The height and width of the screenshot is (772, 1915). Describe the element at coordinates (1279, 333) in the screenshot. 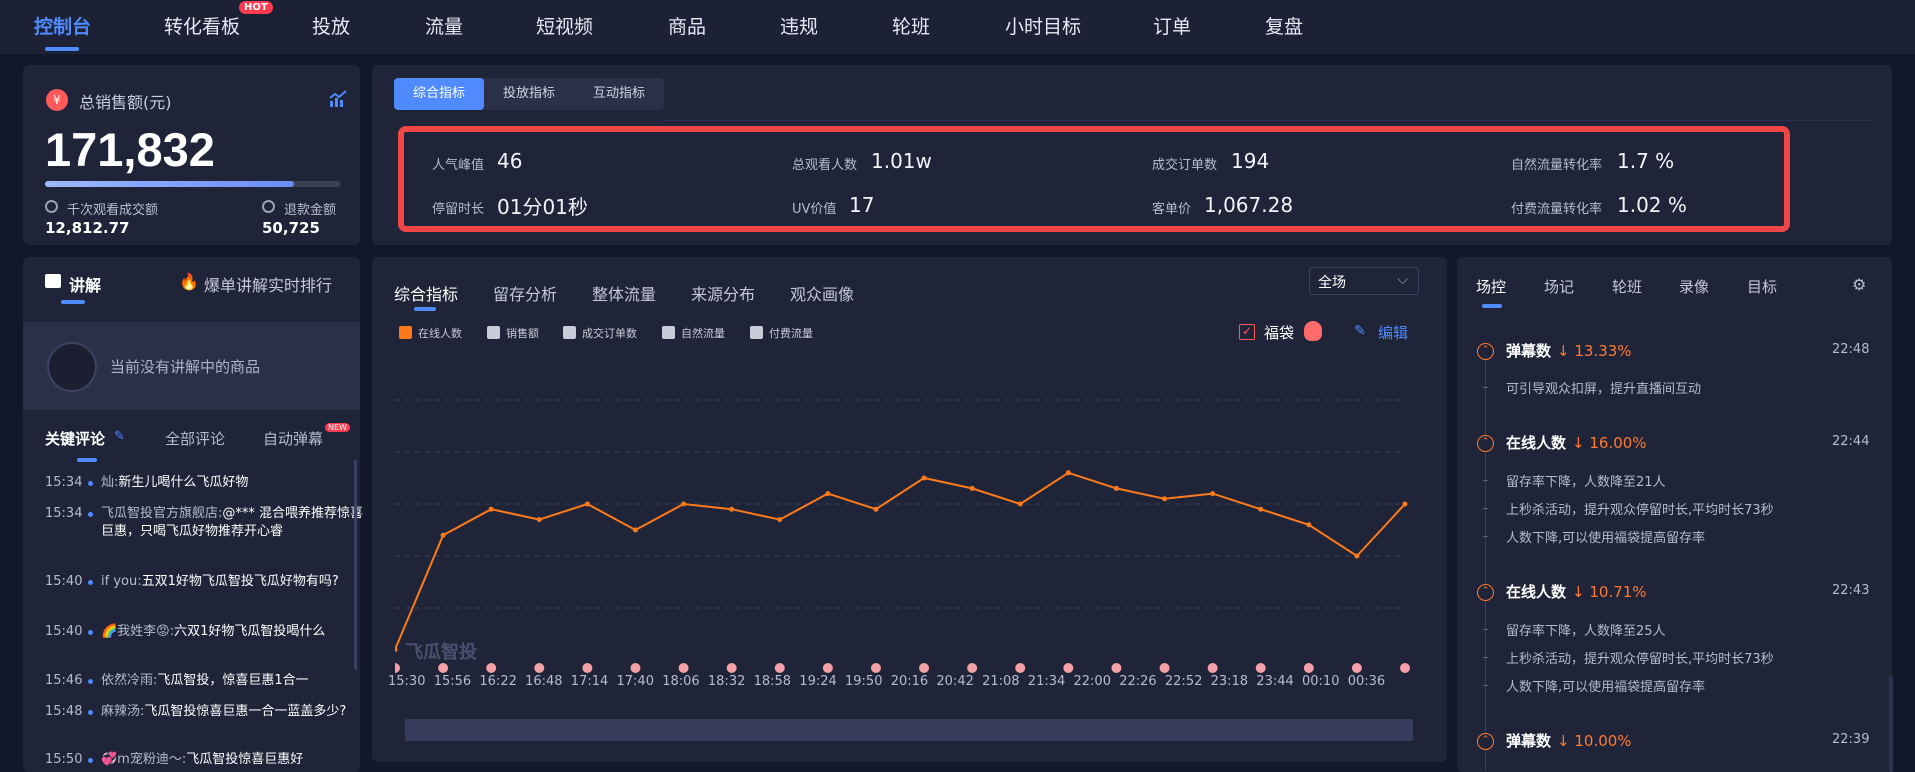

I see `fudai-label: 福袋` at that location.